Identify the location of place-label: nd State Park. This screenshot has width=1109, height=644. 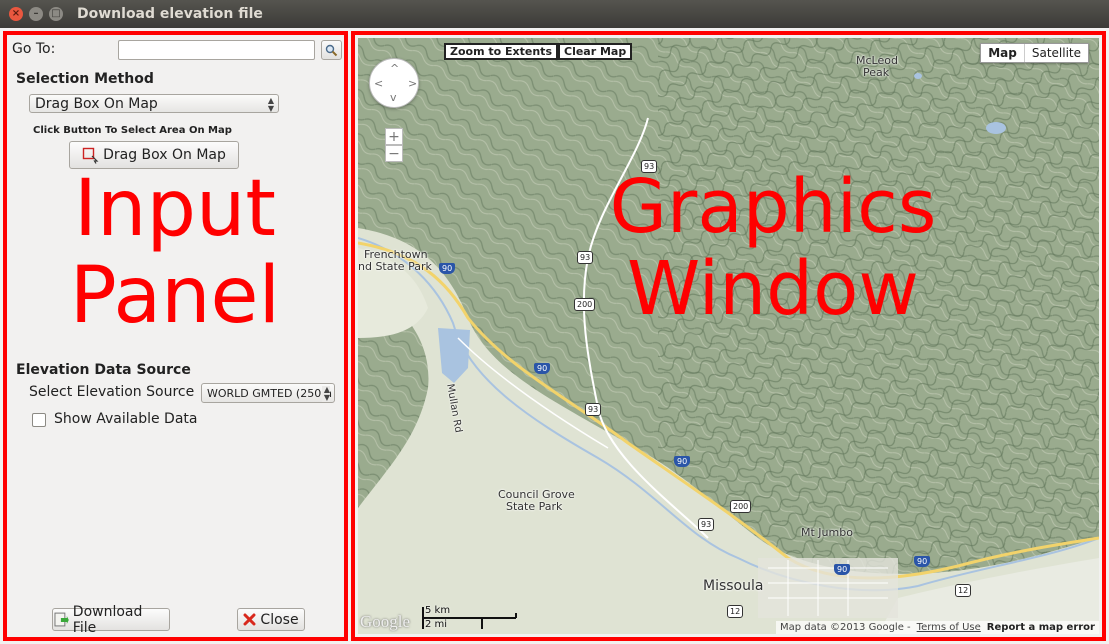
(395, 266).